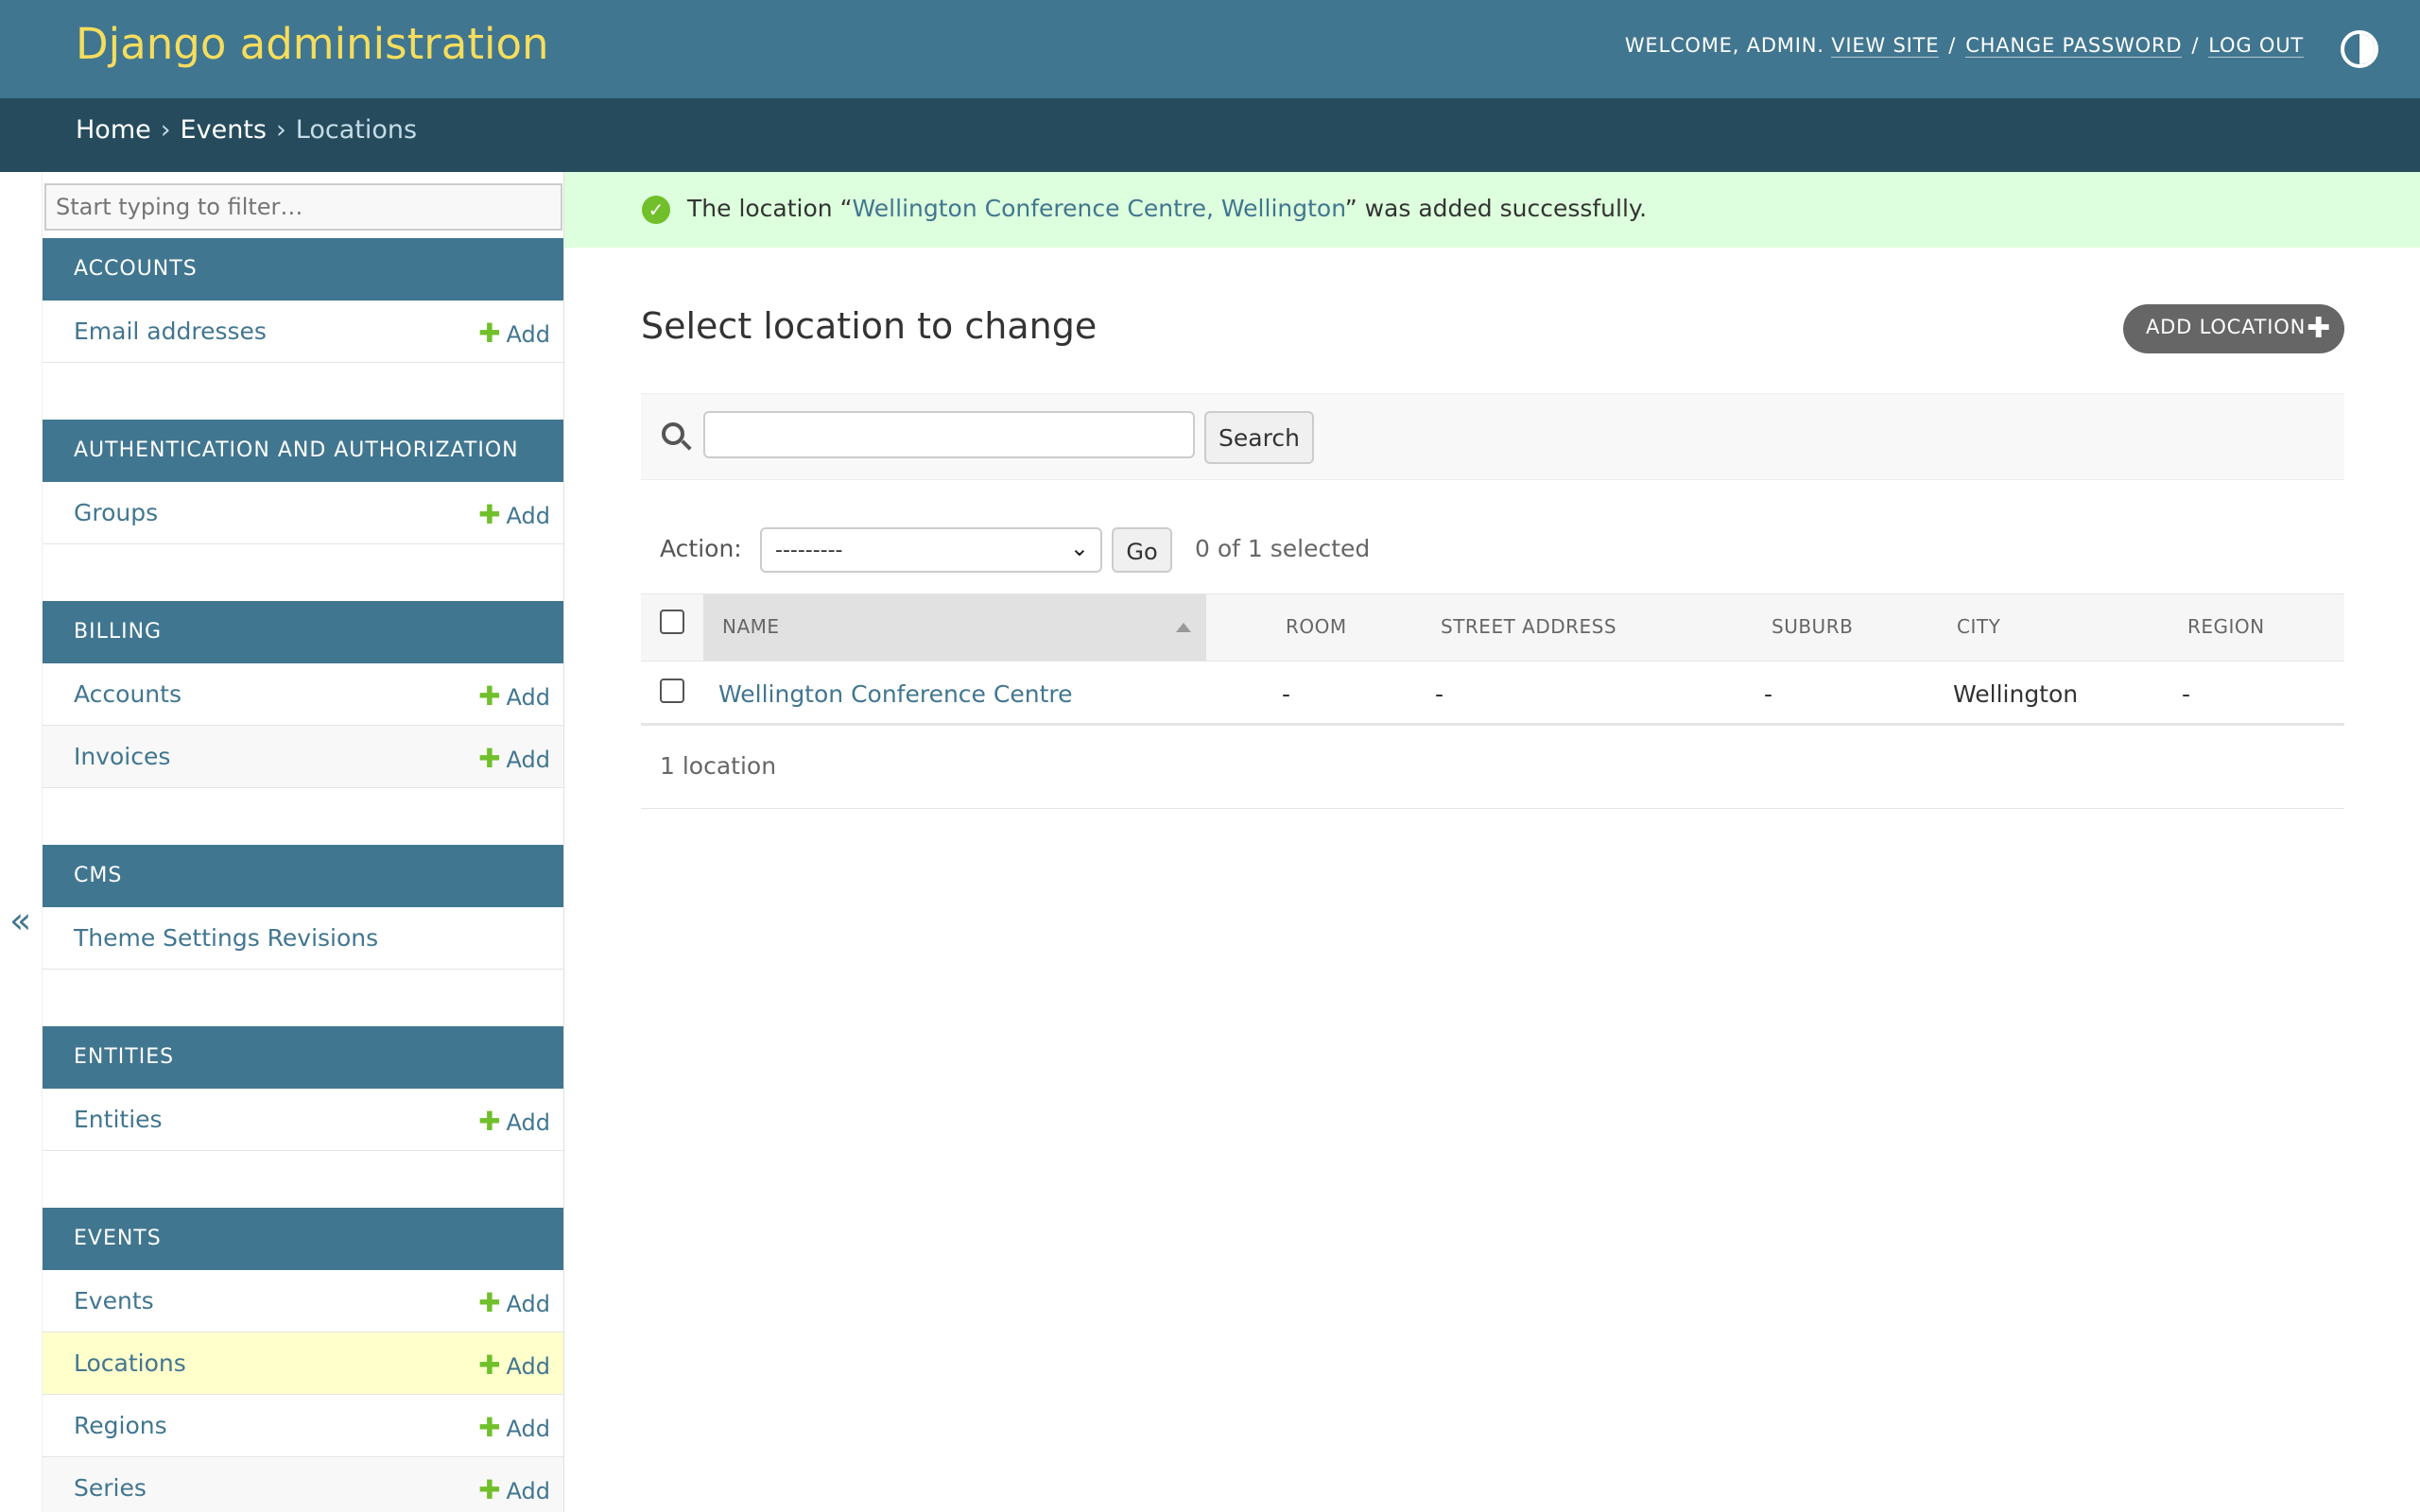  I want to click on welcome-text: WELCOME, ADMIN., so click(1724, 45).